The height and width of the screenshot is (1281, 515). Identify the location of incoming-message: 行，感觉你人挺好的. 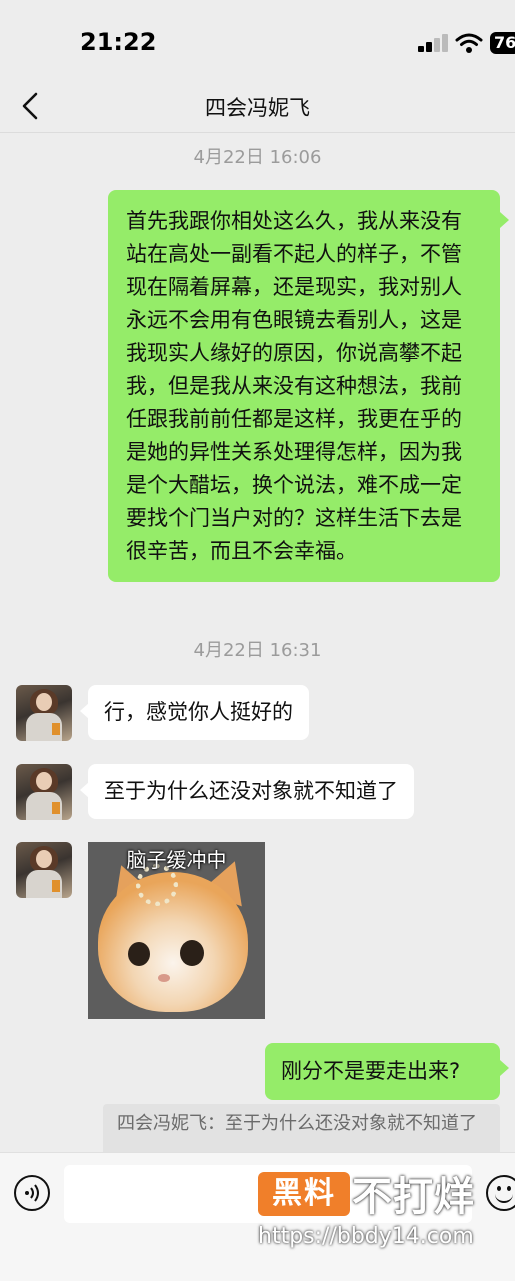
(198, 712).